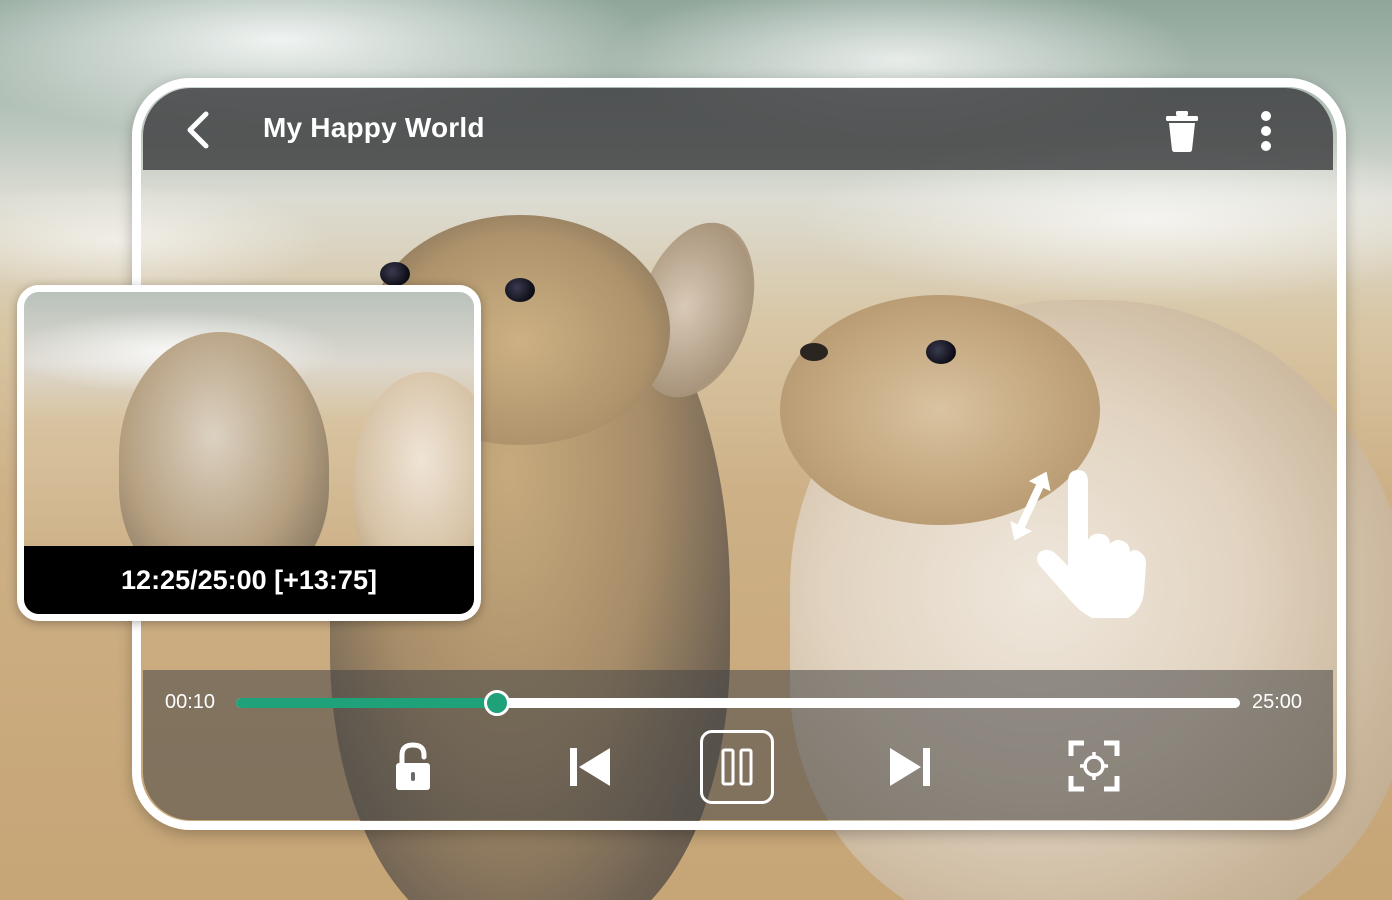 The height and width of the screenshot is (900, 1392). What do you see at coordinates (497, 703) in the screenshot?
I see `seek-bar-handle` at bounding box center [497, 703].